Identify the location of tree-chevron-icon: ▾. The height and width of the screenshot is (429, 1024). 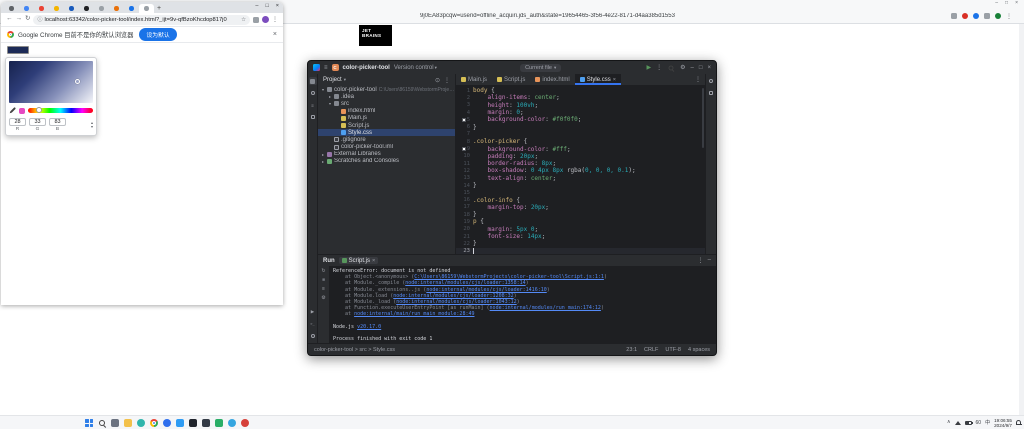
(323, 89).